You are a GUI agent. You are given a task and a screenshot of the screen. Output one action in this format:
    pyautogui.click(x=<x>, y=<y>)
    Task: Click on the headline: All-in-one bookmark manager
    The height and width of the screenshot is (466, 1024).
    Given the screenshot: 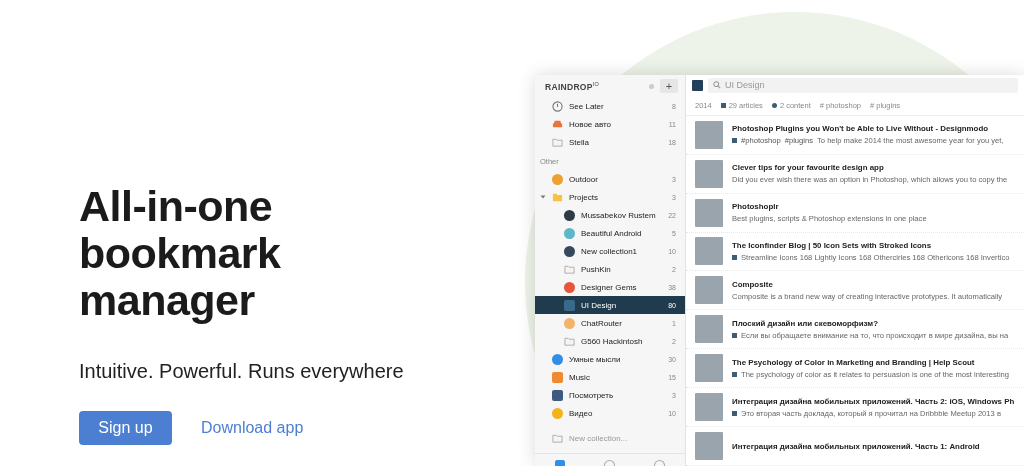 What is the action you would take?
    pyautogui.click(x=180, y=253)
    